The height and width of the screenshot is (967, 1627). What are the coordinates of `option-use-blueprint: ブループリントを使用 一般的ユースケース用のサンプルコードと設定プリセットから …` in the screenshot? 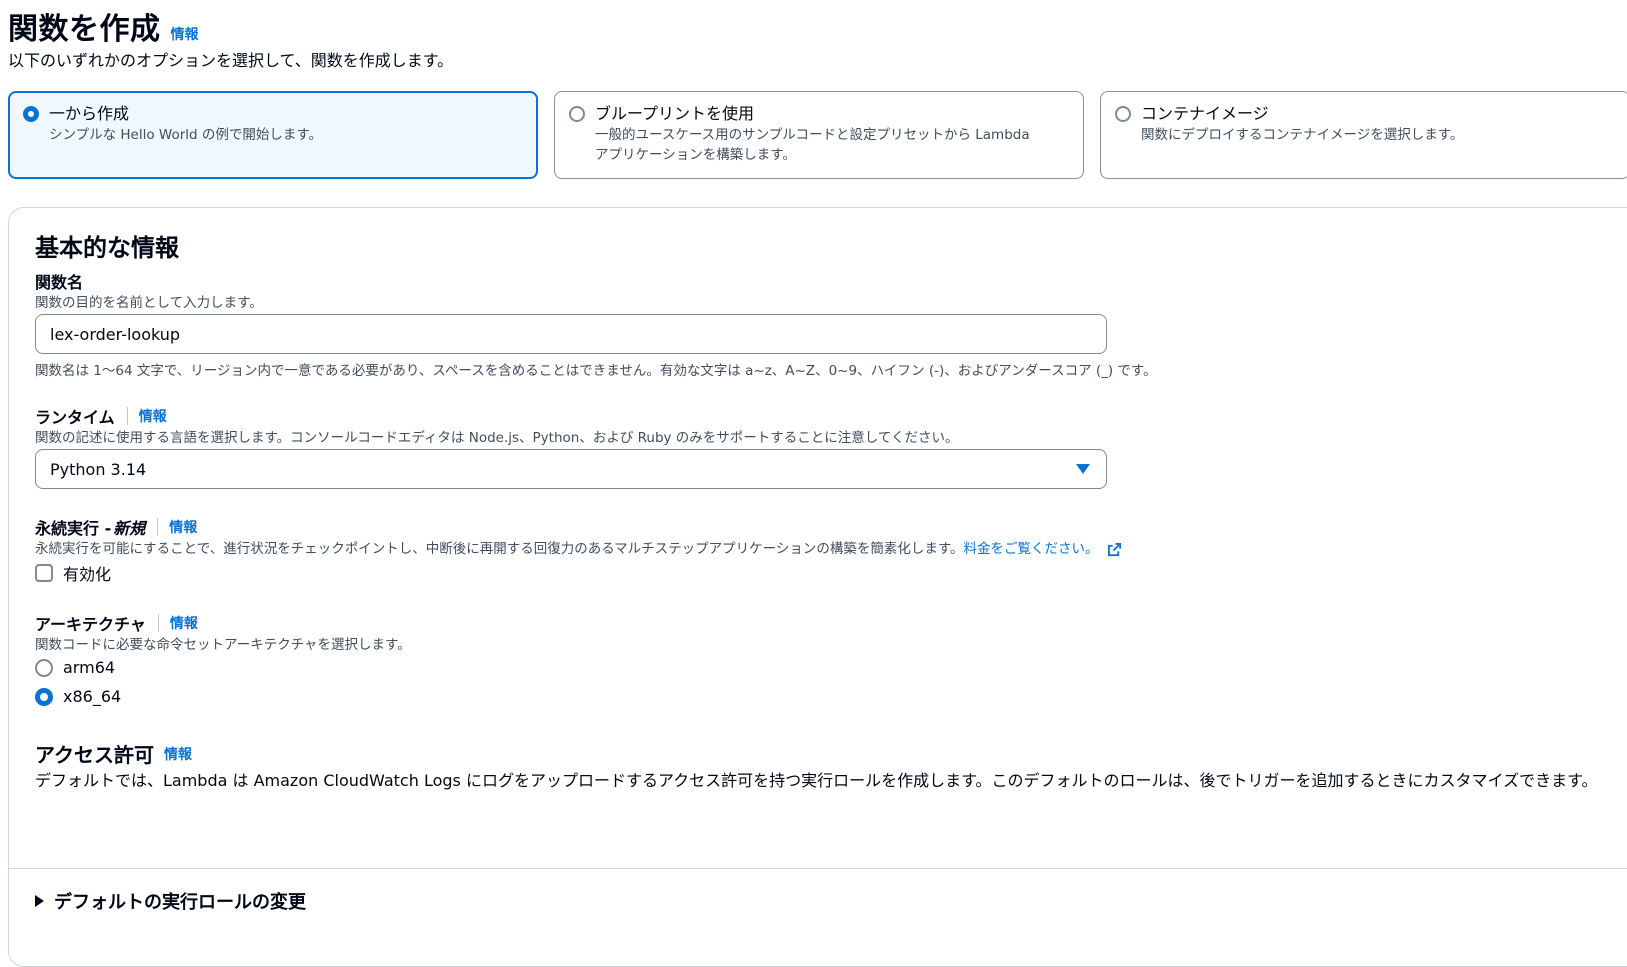 It's located at (819, 135).